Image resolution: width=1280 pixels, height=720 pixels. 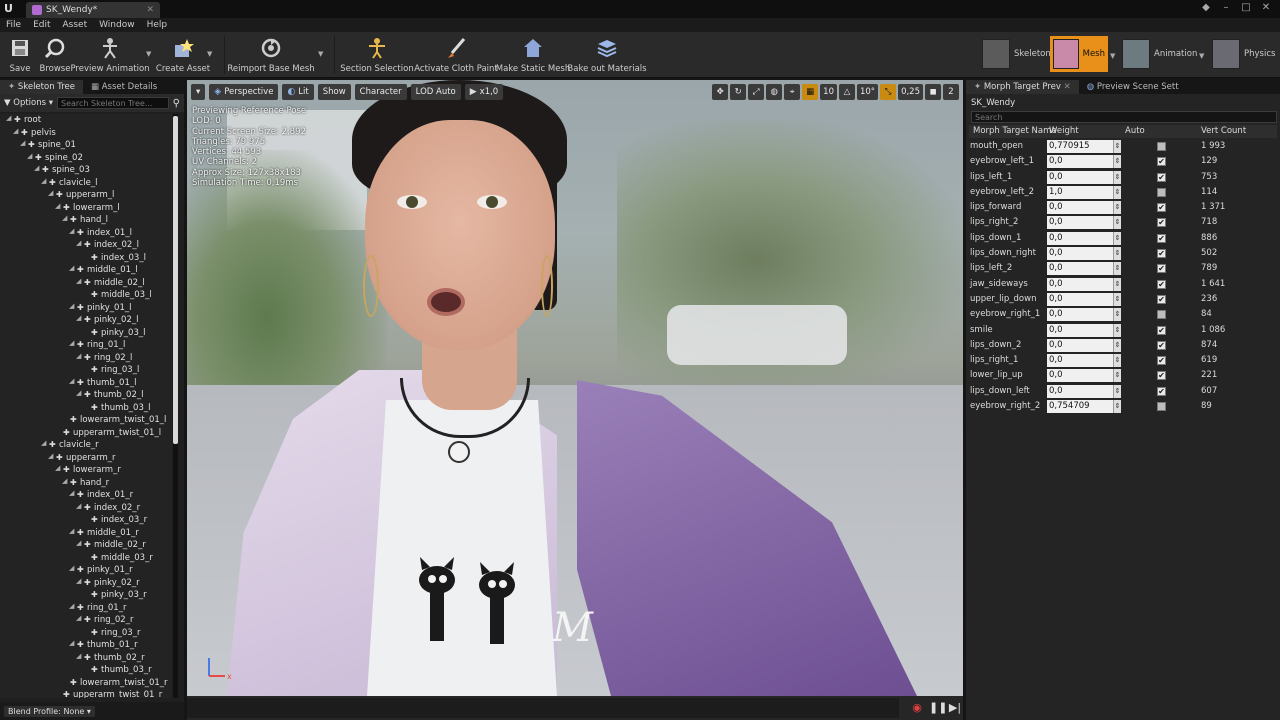 What do you see at coordinates (1201, 56) in the screenshot?
I see `animation-dropdown-icon: ▼` at bounding box center [1201, 56].